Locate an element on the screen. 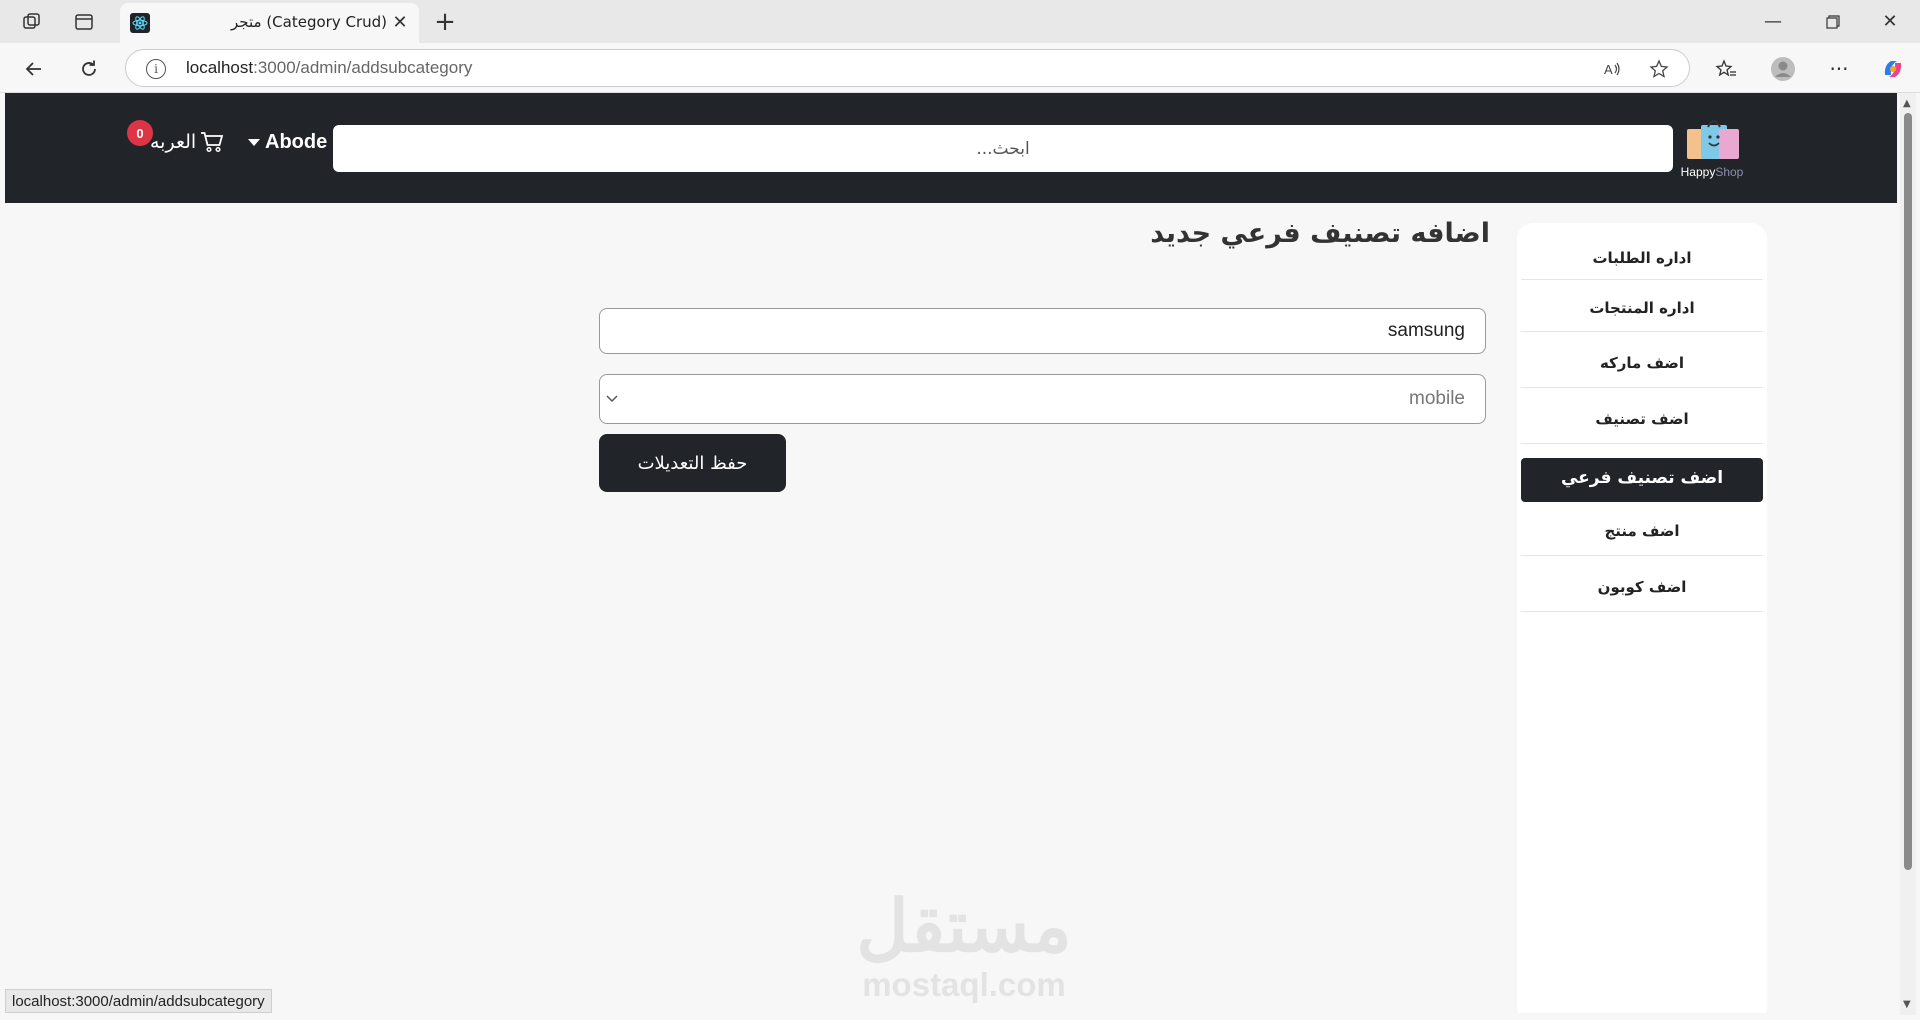  category-select-value: mobile is located at coordinates (1437, 398).